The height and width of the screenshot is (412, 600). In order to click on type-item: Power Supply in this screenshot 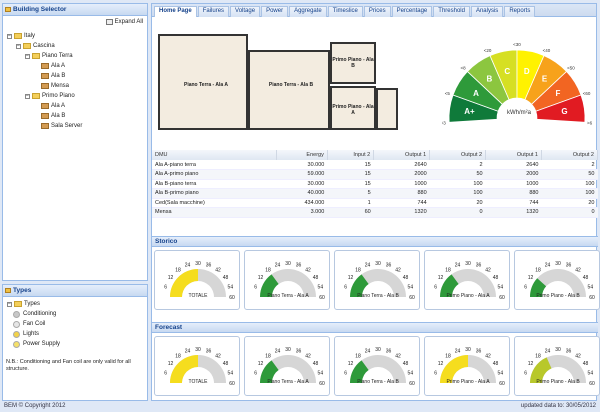, I will do `click(33, 344)`.